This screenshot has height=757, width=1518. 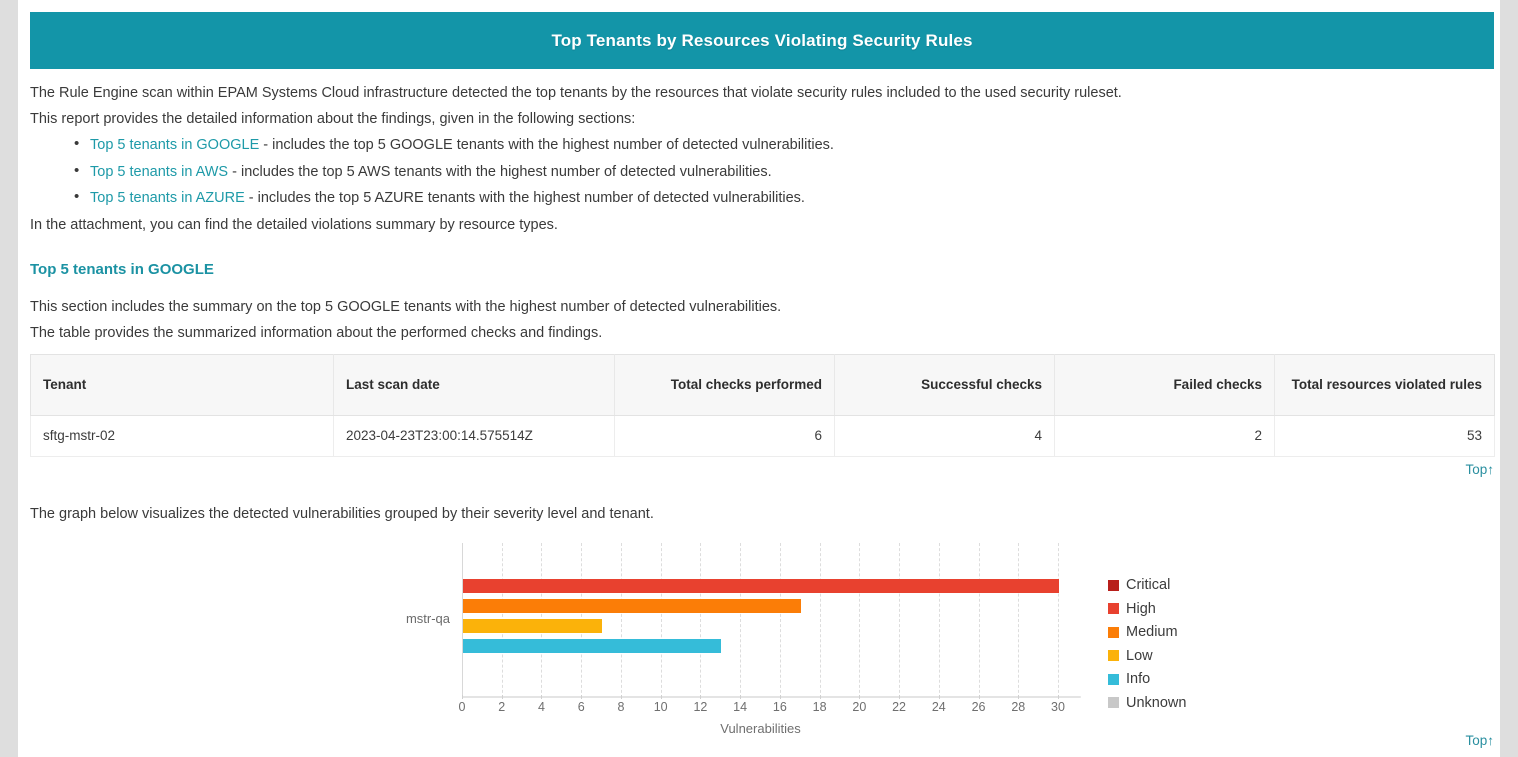 I want to click on chart-x-tick-labels: 0 2 4 6 8 10 12 14 16 18 20 22 24 26 28 30, so click(x=761, y=707).